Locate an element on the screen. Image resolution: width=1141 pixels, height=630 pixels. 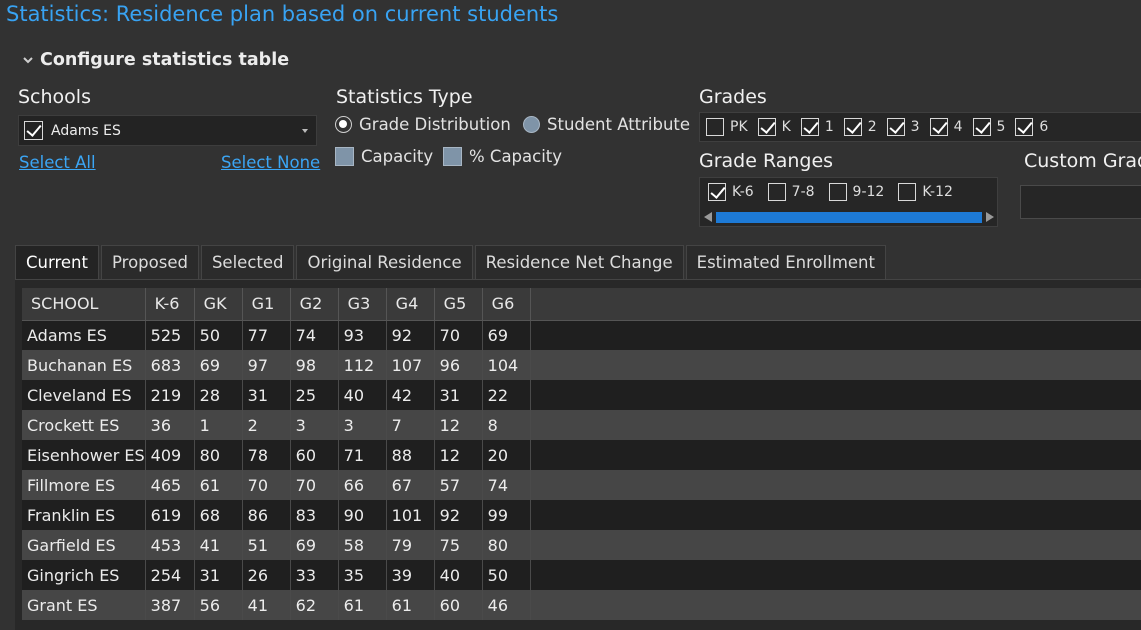
table-row: Grant ES 387 56 41 62 61 61 60 46 is located at coordinates (581, 605).